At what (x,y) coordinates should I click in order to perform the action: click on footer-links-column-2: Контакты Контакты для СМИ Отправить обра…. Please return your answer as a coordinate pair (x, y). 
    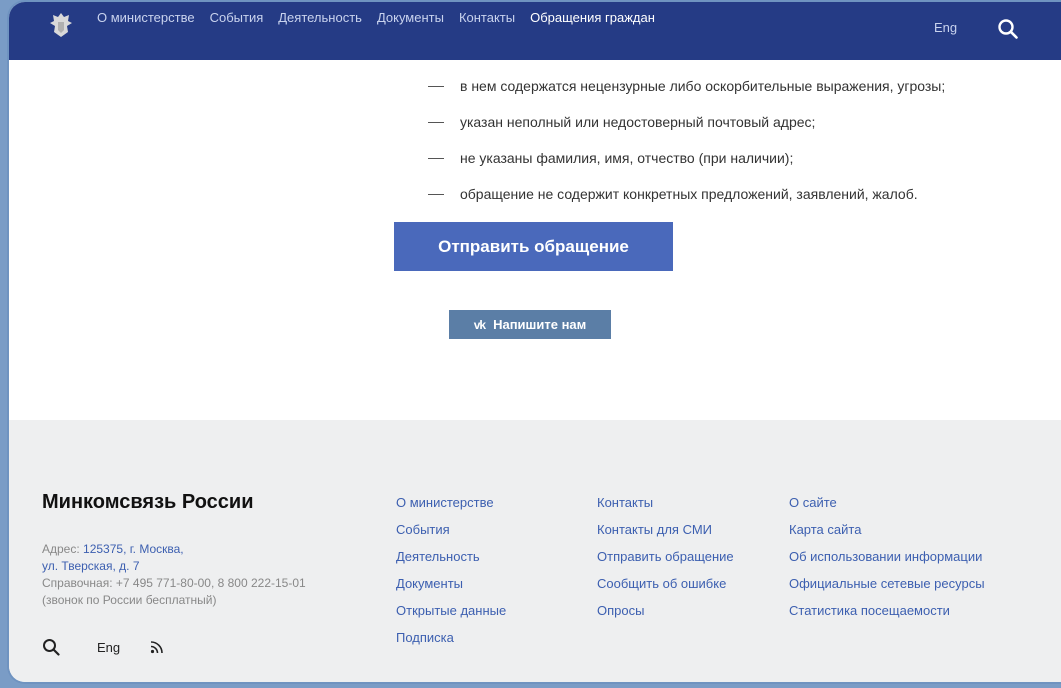
    Looking at the image, I should click on (665, 561).